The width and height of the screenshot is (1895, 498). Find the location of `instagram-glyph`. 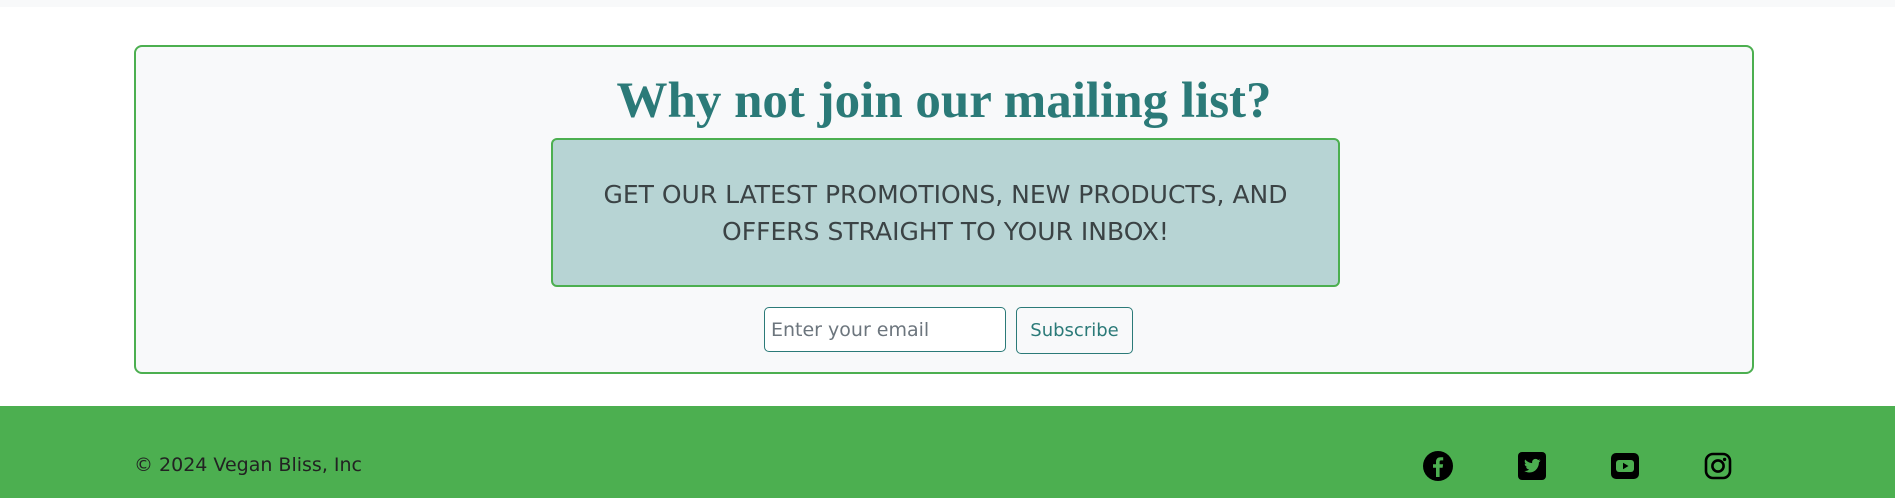

instagram-glyph is located at coordinates (1718, 466).